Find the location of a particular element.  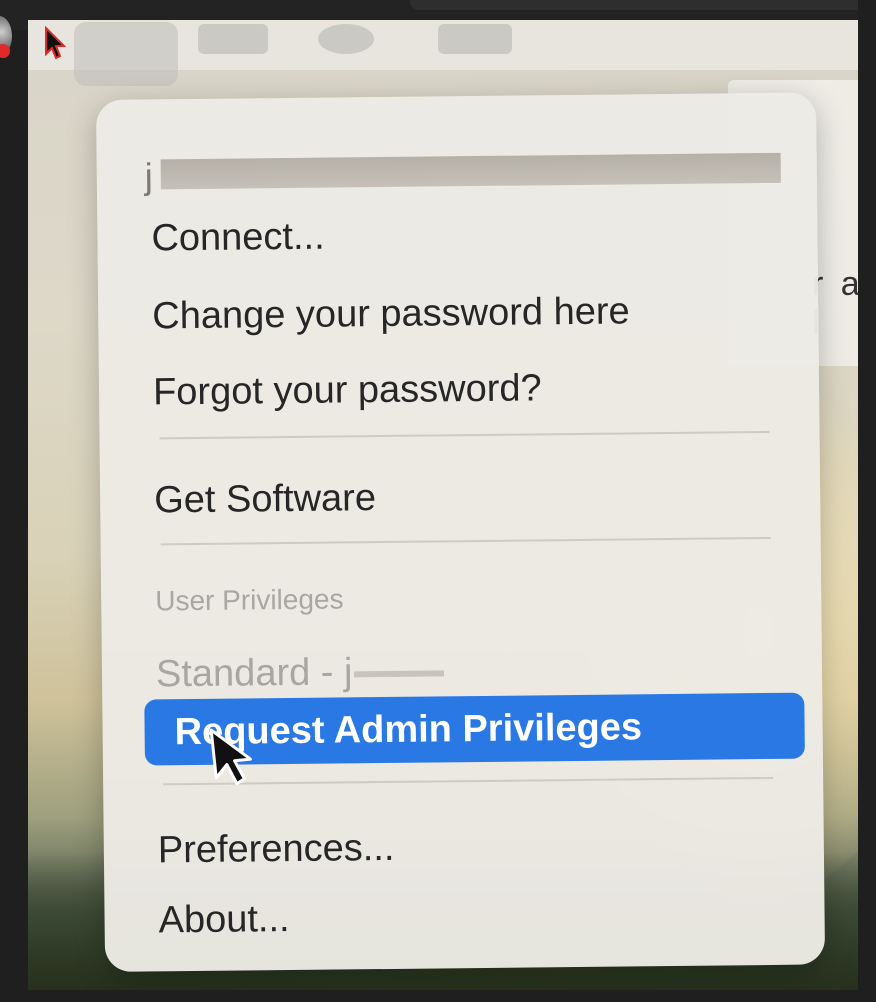

topbar-panel is located at coordinates (643, 5).